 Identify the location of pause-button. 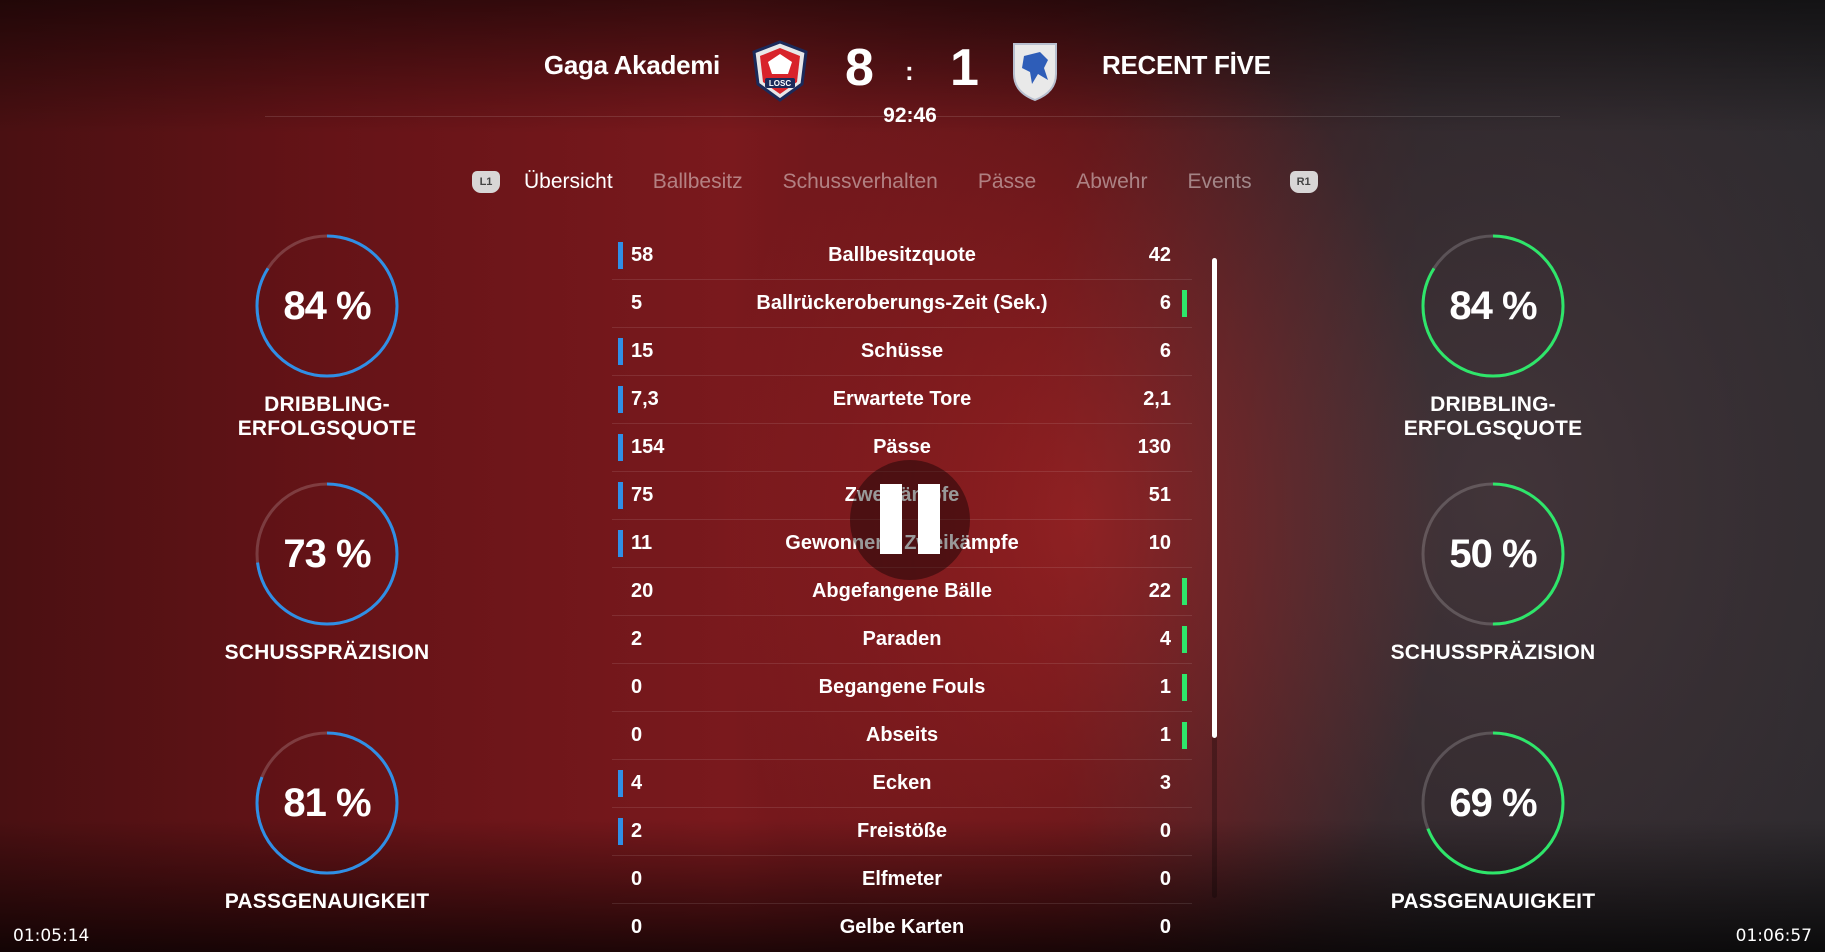
(910, 520).